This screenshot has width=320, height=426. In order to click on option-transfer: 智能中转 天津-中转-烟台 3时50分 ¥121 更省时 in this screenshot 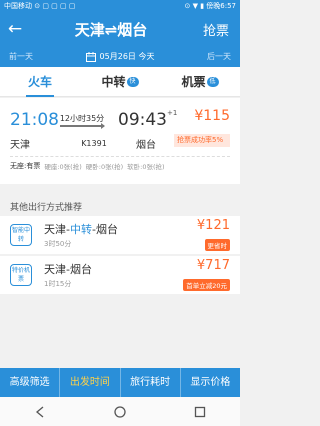, I will do `click(120, 235)`.